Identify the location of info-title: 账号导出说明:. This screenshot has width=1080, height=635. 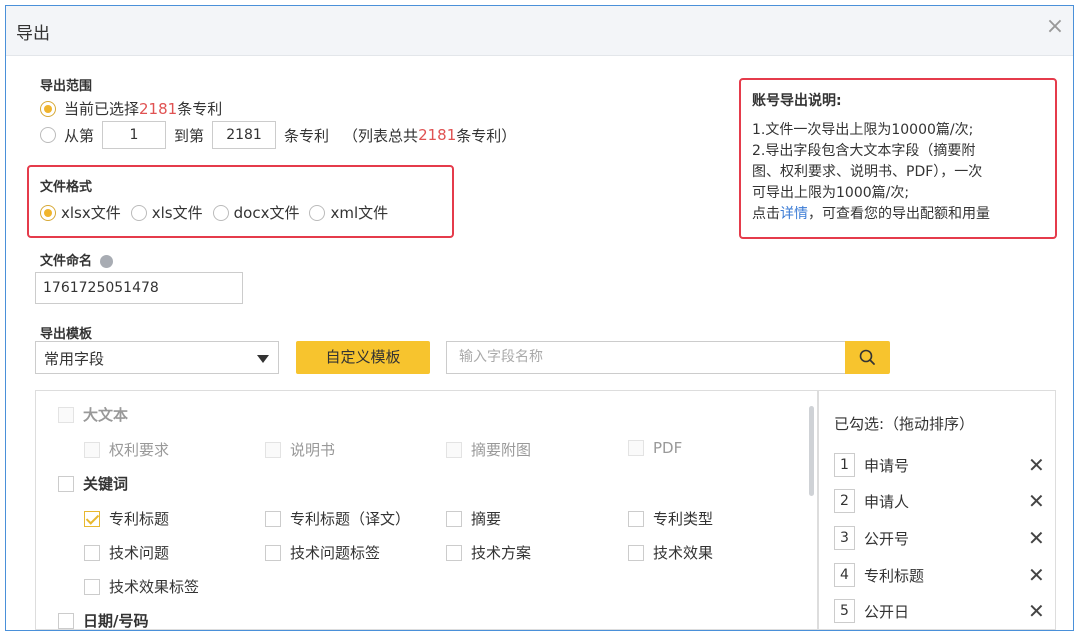
(797, 101).